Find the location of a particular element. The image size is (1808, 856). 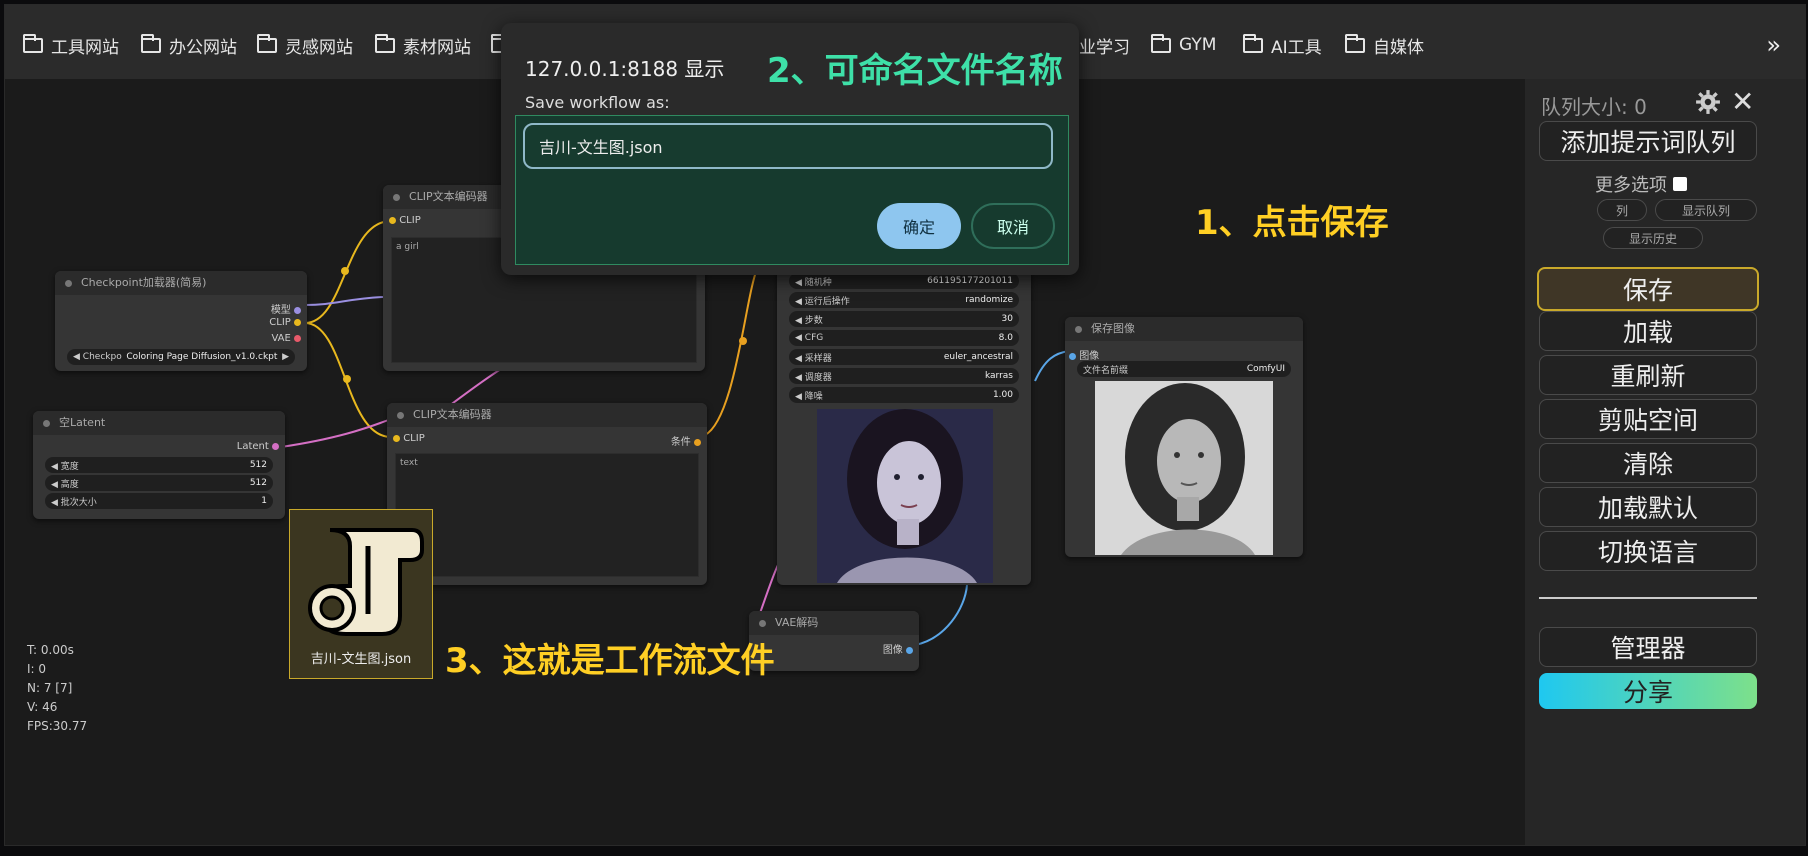

annotation-step-2: 2、可命名文件名称 is located at coordinates (915, 71).